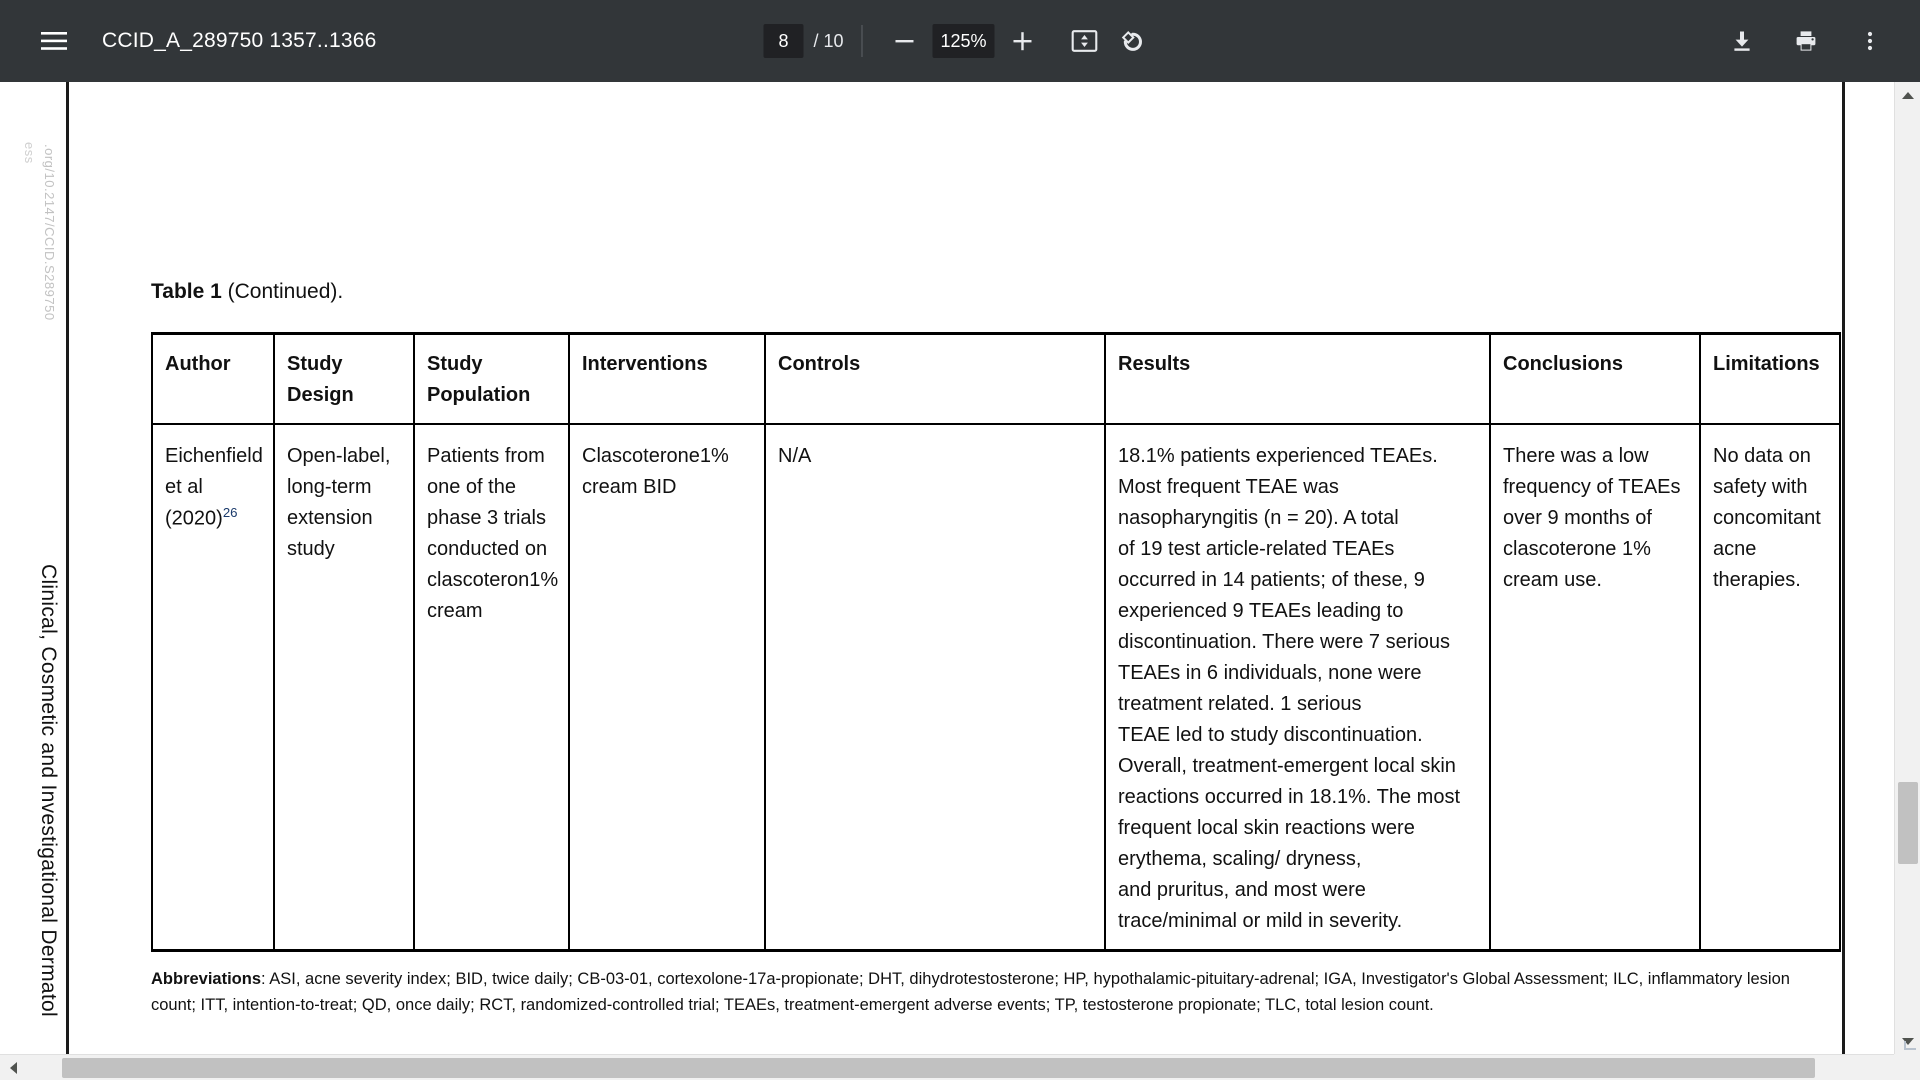  I want to click on rotate-counterclockwise-icon, so click(1133, 41).